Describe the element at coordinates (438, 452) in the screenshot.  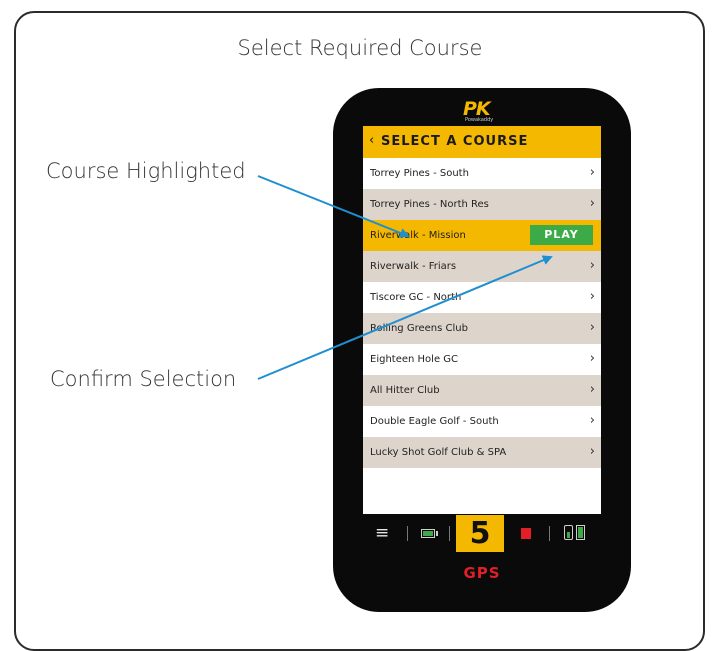
I see `course-name: Lucky Shot Golf Club & SPA` at that location.